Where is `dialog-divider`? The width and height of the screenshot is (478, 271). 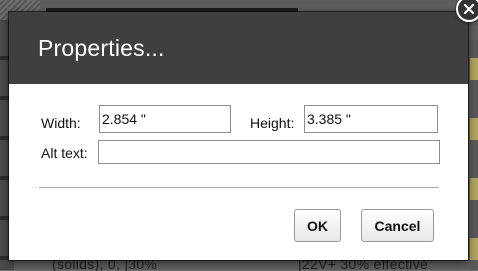
dialog-divider is located at coordinates (239, 187).